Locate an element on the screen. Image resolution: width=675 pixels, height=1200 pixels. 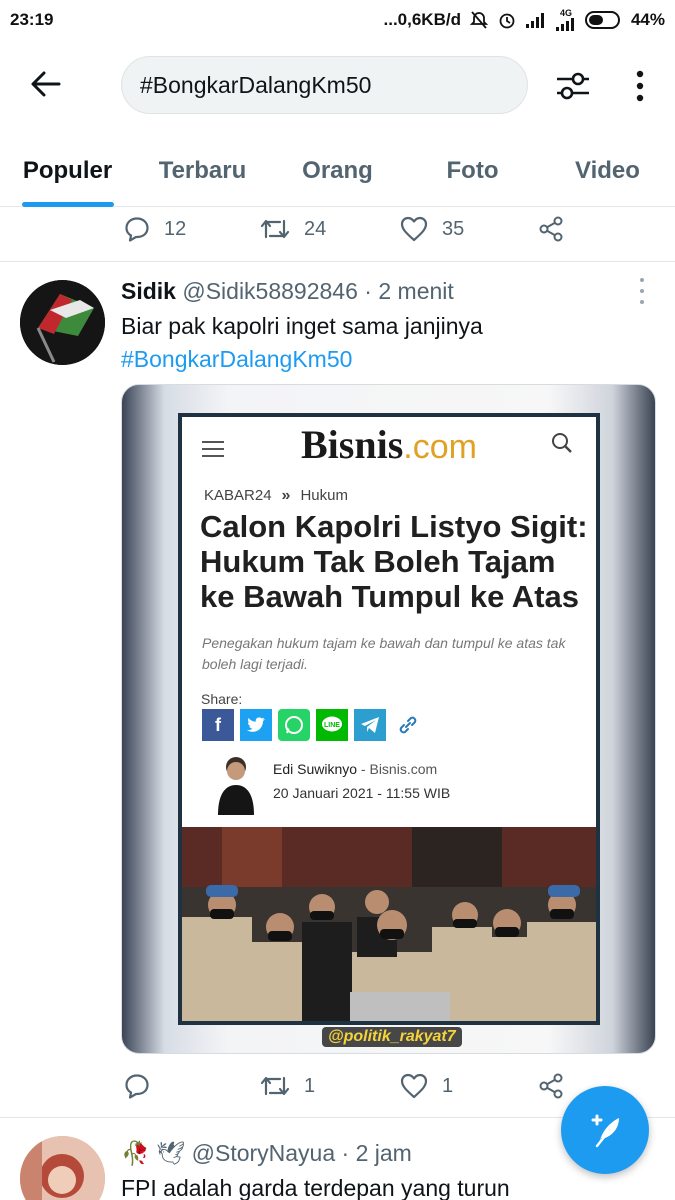
twitter-icon is located at coordinates (256, 725).